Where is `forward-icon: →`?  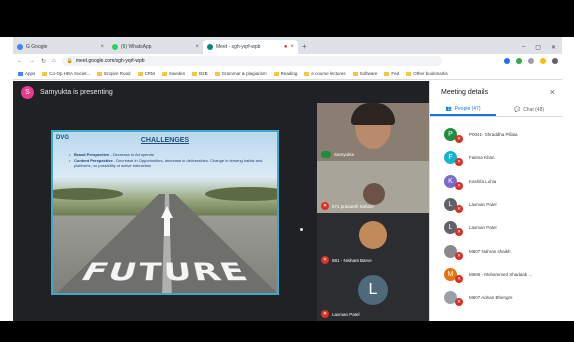 forward-icon: → is located at coordinates (32, 61).